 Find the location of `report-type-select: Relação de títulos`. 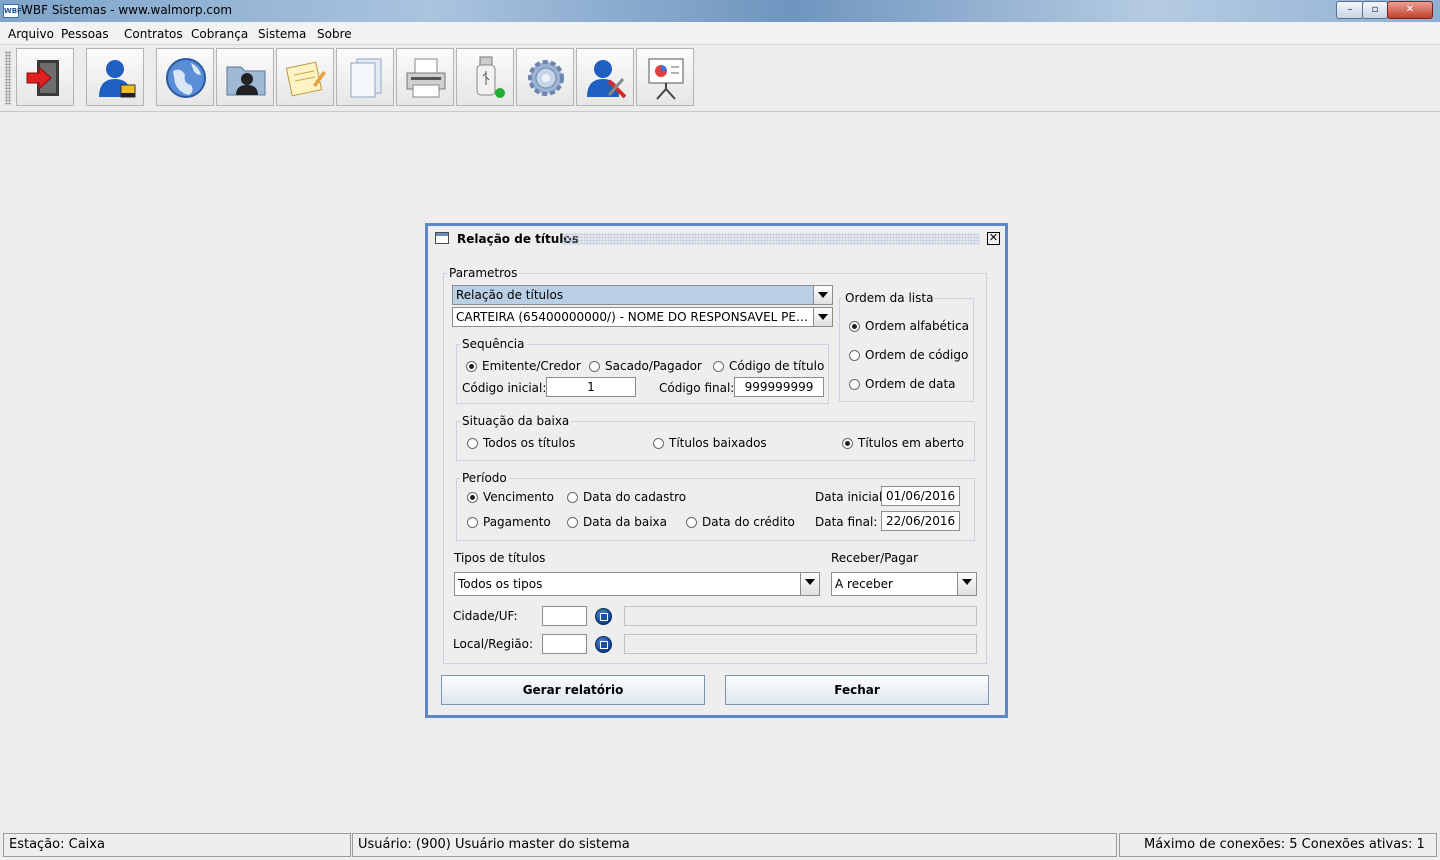

report-type-select: Relação de títulos is located at coordinates (642, 295).